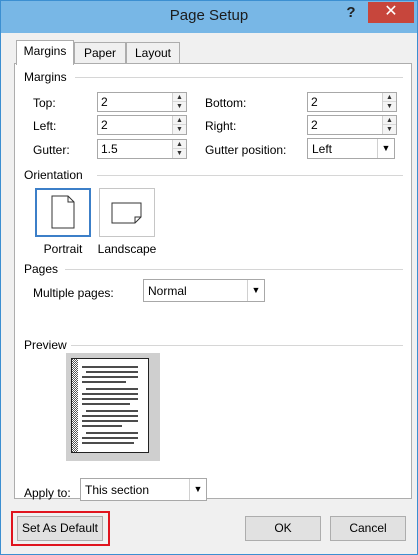 The height and width of the screenshot is (555, 418). Describe the element at coordinates (283, 528) in the screenshot. I see `ok-button: OK` at that location.